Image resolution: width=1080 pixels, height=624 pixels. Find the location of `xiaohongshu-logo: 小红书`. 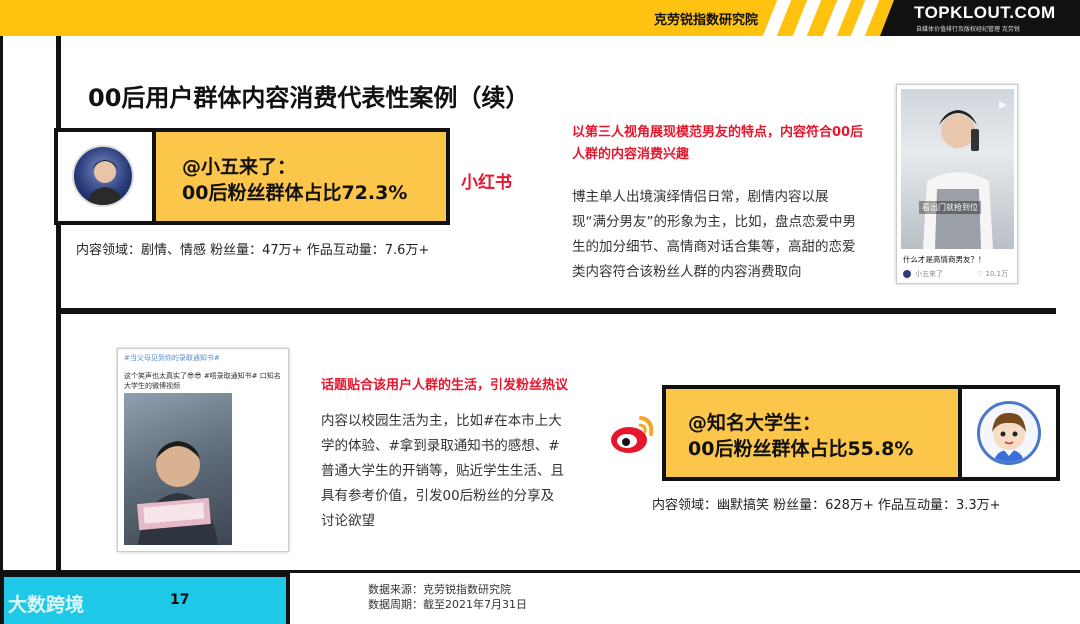

xiaohongshu-logo: 小红书 is located at coordinates (486, 183).